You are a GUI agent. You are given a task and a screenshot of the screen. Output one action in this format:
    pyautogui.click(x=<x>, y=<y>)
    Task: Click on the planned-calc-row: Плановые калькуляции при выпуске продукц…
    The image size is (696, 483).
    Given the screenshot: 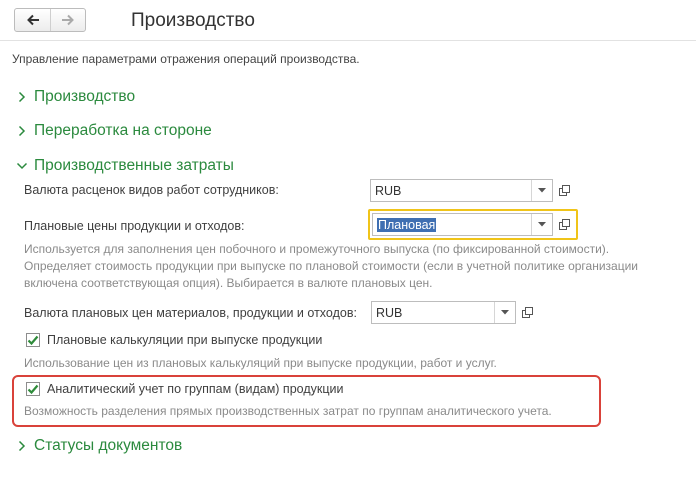 What is the action you would take?
    pyautogui.click(x=174, y=340)
    